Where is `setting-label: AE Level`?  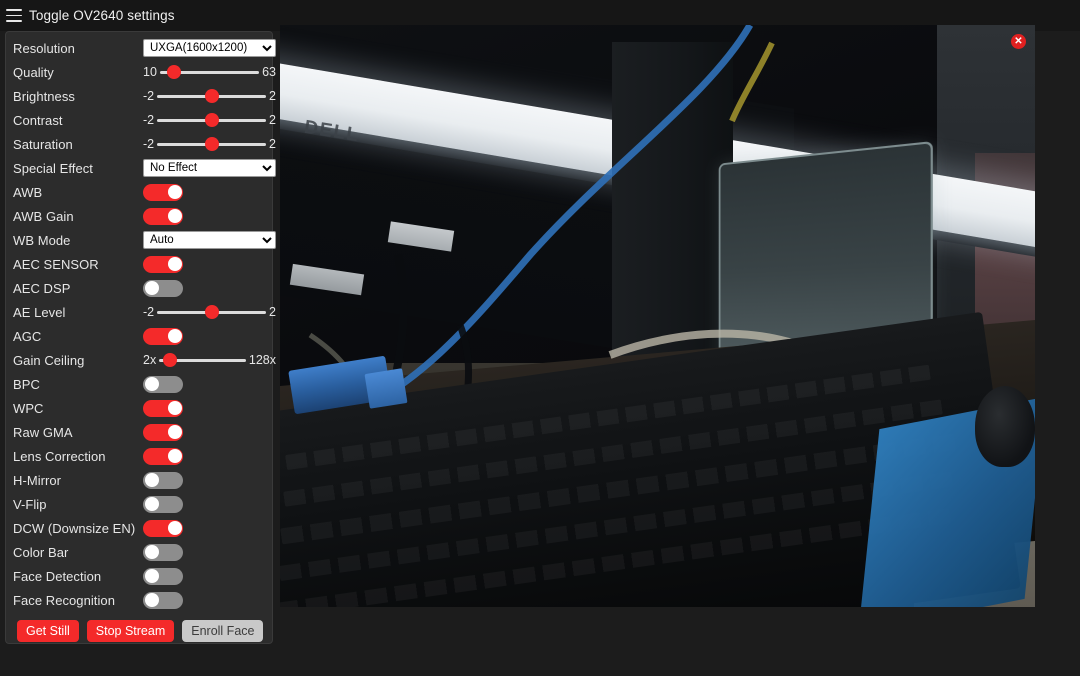 setting-label: AE Level is located at coordinates (39, 312).